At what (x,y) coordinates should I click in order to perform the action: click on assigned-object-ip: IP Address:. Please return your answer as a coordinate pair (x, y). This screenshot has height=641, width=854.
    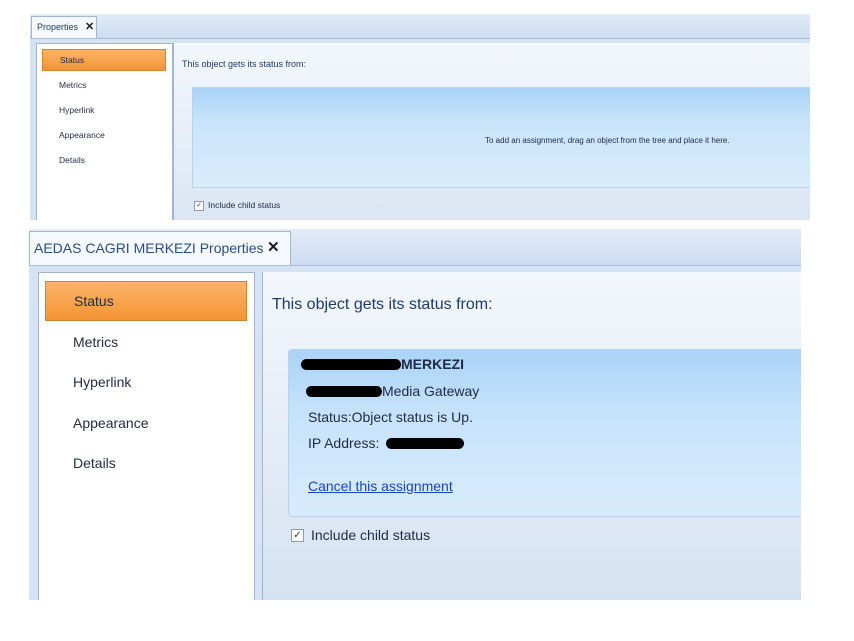
    Looking at the image, I should click on (386, 443).